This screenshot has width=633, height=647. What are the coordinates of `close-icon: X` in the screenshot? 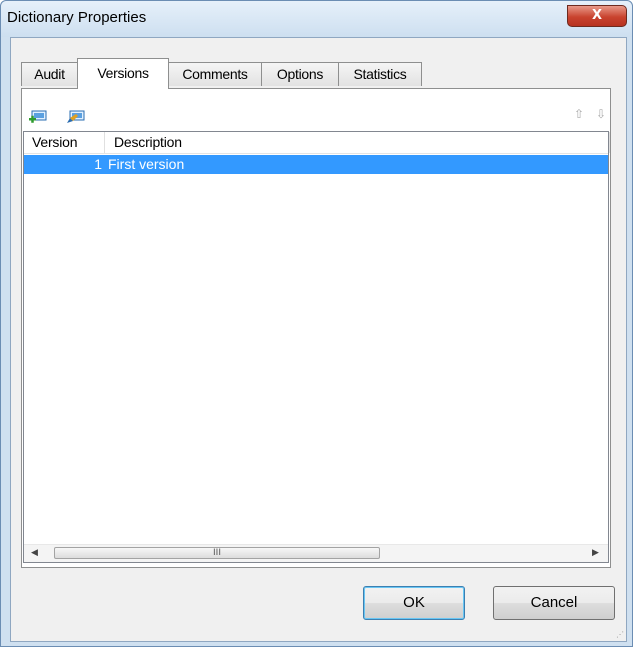 It's located at (597, 15).